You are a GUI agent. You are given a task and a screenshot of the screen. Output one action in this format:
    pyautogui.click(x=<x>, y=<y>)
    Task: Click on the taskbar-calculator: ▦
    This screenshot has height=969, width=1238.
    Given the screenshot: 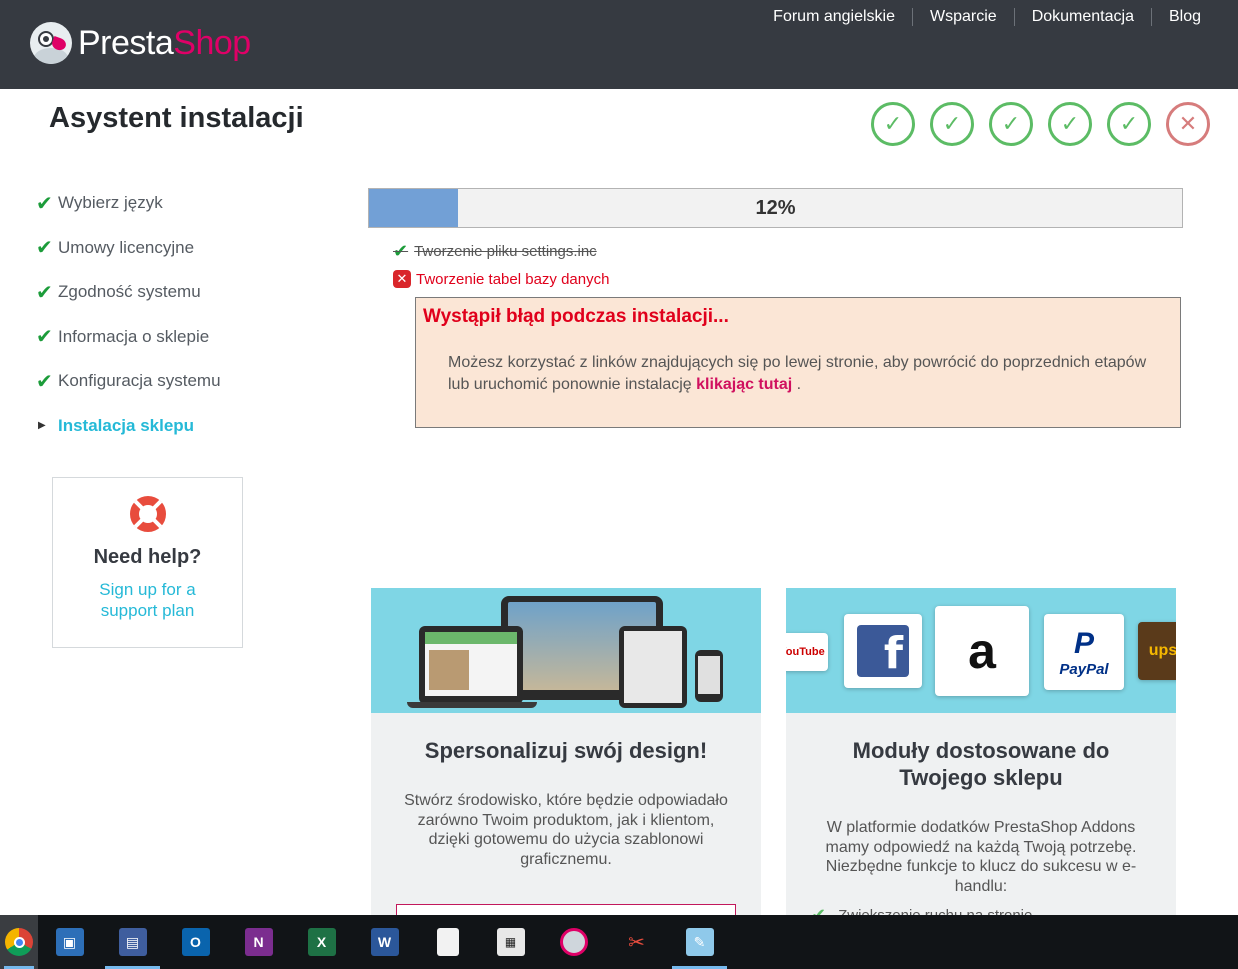 What is the action you would take?
    pyautogui.click(x=510, y=942)
    